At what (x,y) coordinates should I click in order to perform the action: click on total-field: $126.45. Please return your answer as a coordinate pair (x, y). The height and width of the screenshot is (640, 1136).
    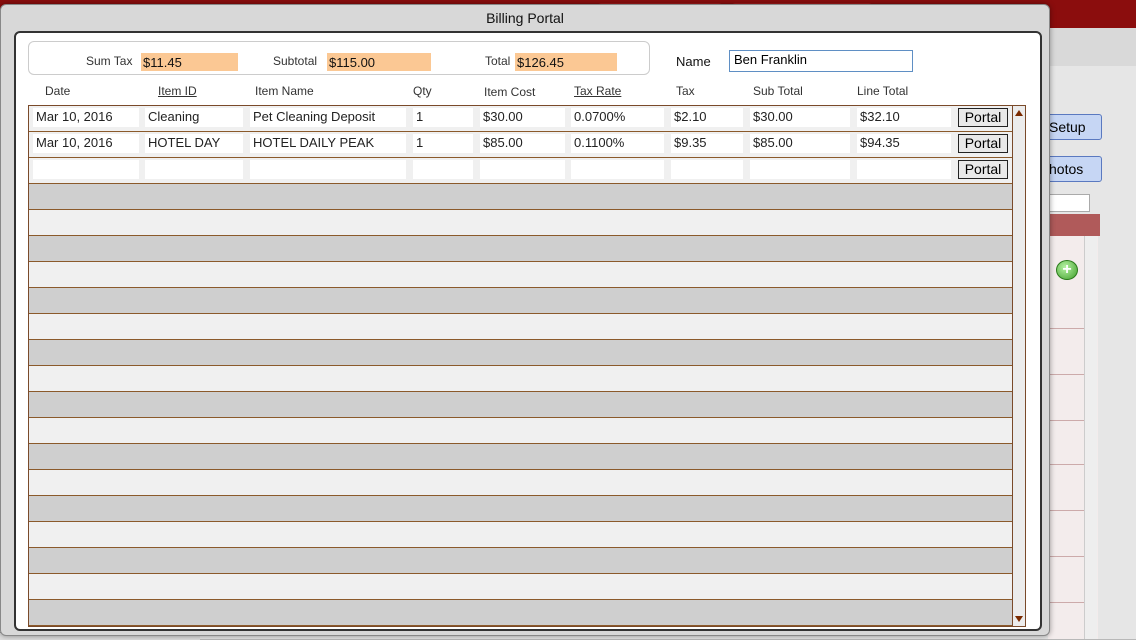
    Looking at the image, I should click on (566, 62).